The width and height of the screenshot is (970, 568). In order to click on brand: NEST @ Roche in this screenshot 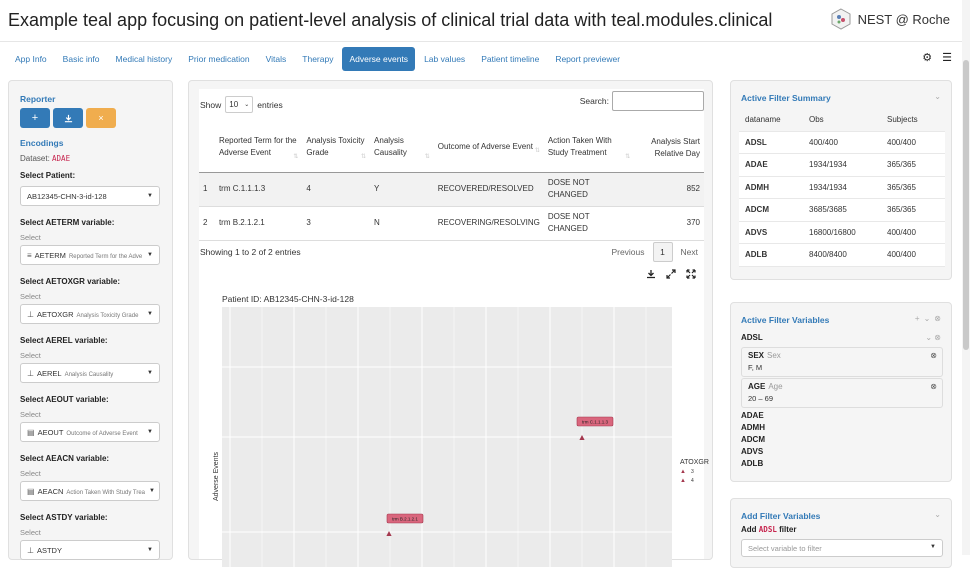, I will do `click(890, 19)`.